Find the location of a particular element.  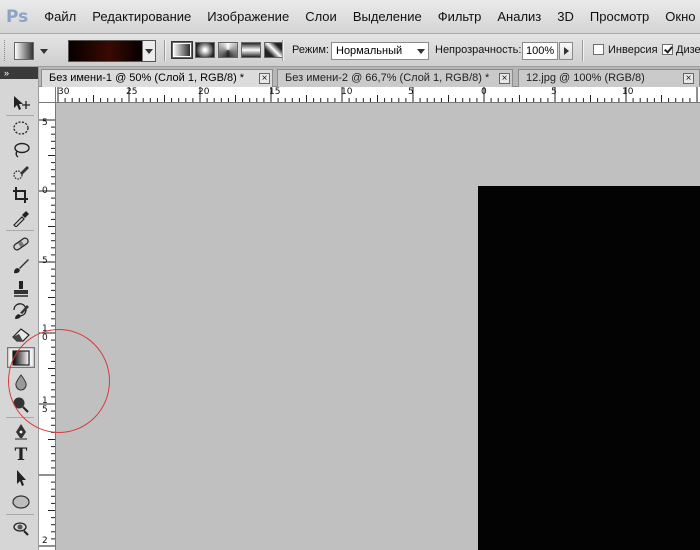

photoshop-logo: Ps is located at coordinates (17, 16).